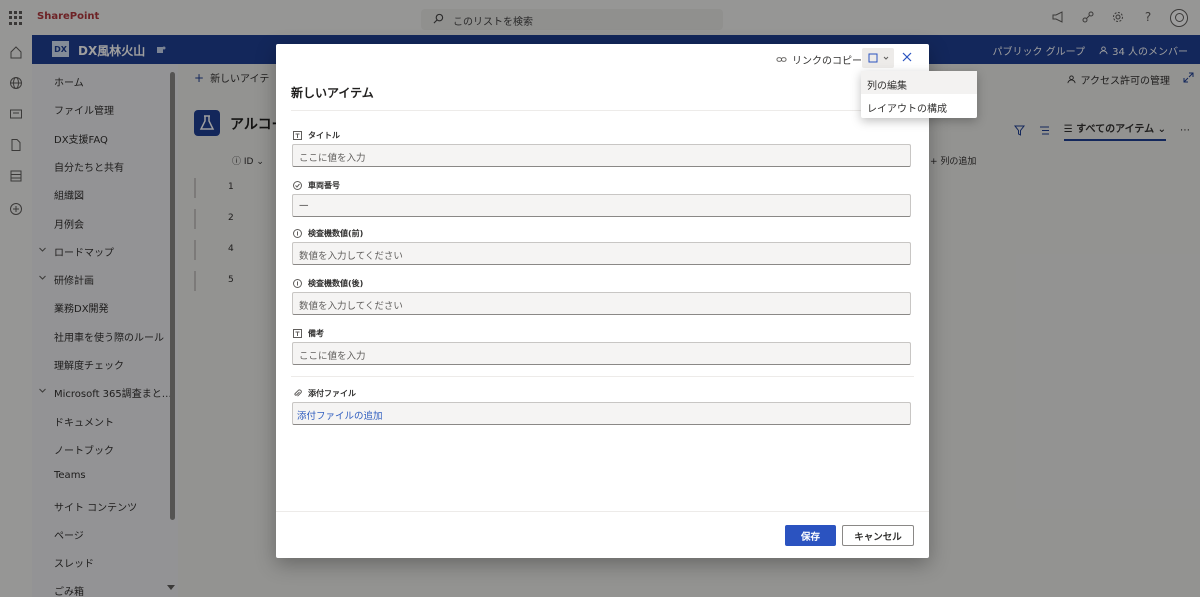 This screenshot has height=597, width=1200. I want to click on field-label-inspection-before: 検査機数値(前), so click(328, 233).